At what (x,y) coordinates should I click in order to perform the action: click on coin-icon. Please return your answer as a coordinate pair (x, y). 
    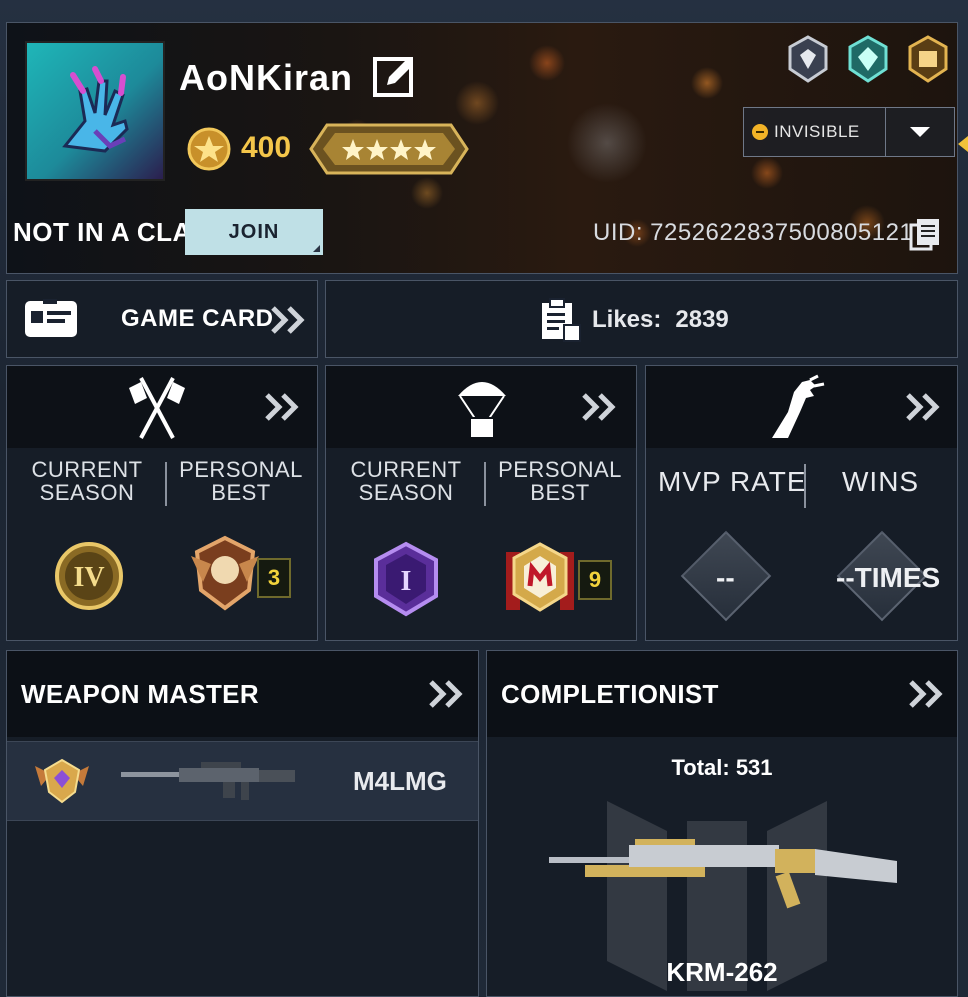
    Looking at the image, I should click on (209, 149).